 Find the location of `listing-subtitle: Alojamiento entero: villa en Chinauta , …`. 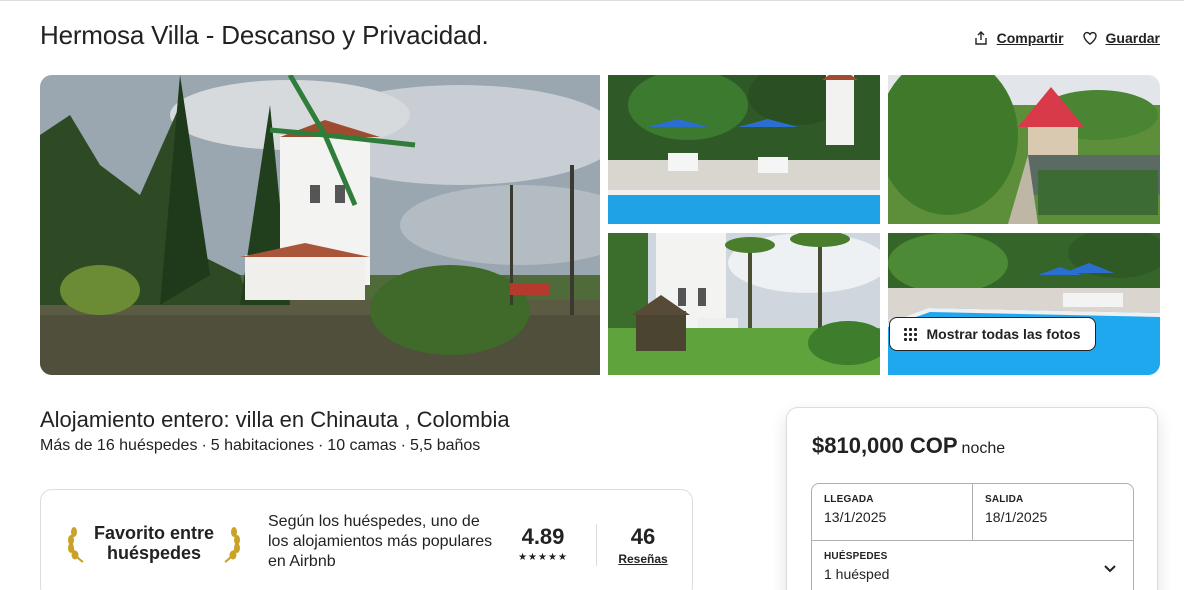

listing-subtitle: Alojamiento entero: villa en Chinauta , … is located at coordinates (275, 419).